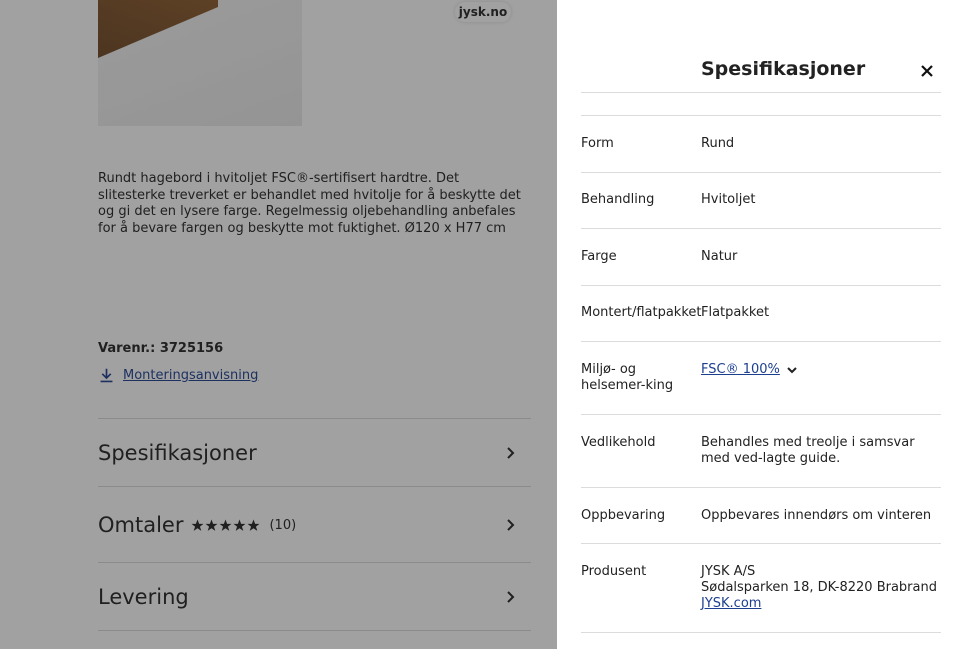  Describe the element at coordinates (623, 515) in the screenshot. I see `spec-label-storage: Oppbevaring` at that location.